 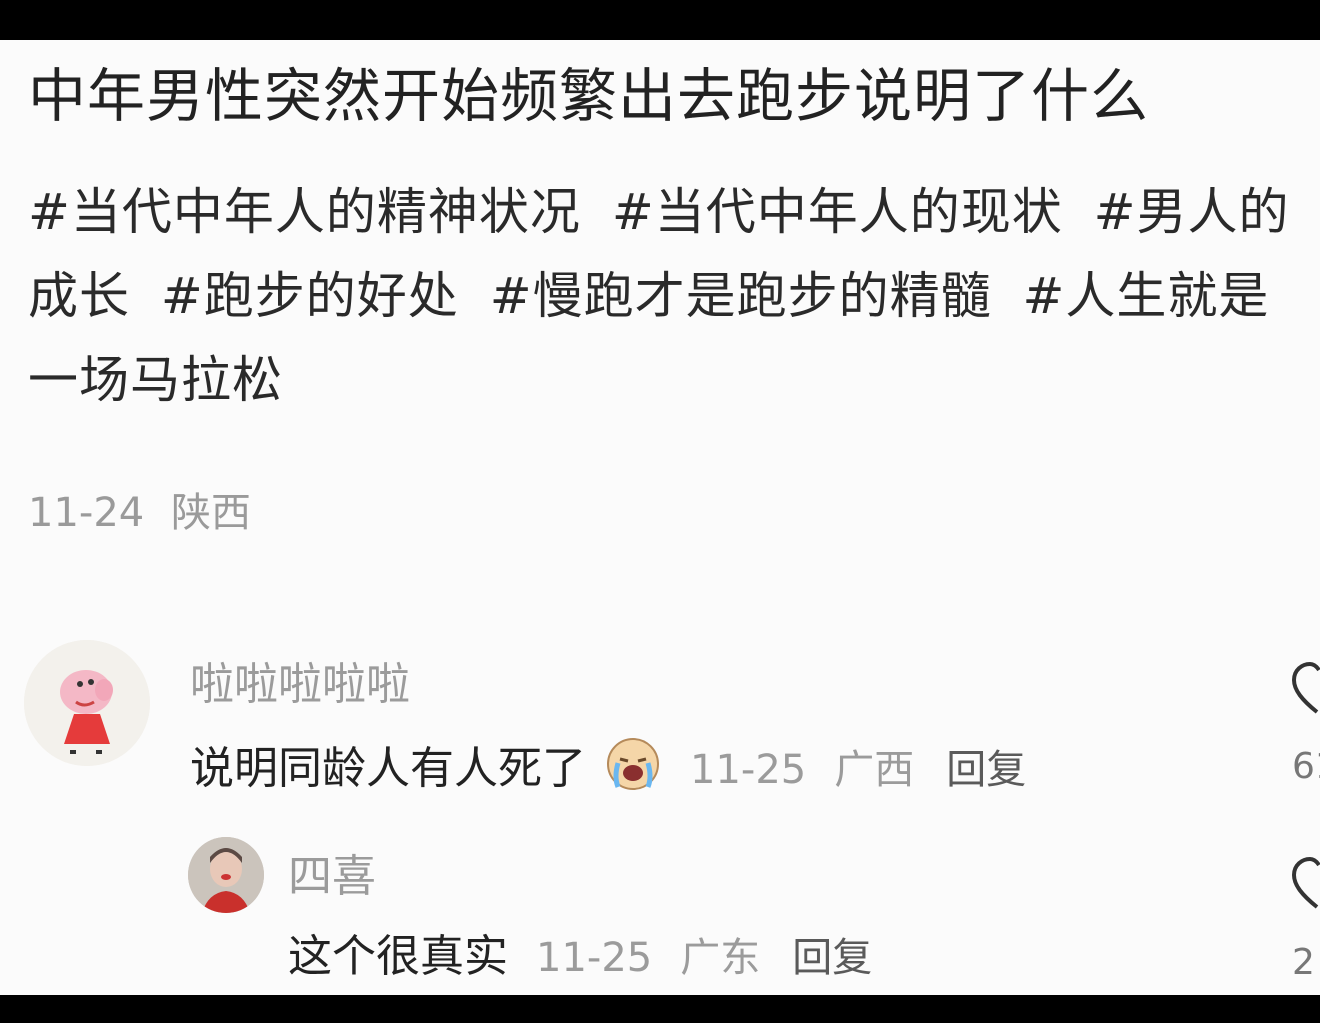 I want to click on post-title: 中年男性突然开始频繁出去跑步说明了什么, so click(x=589, y=96).